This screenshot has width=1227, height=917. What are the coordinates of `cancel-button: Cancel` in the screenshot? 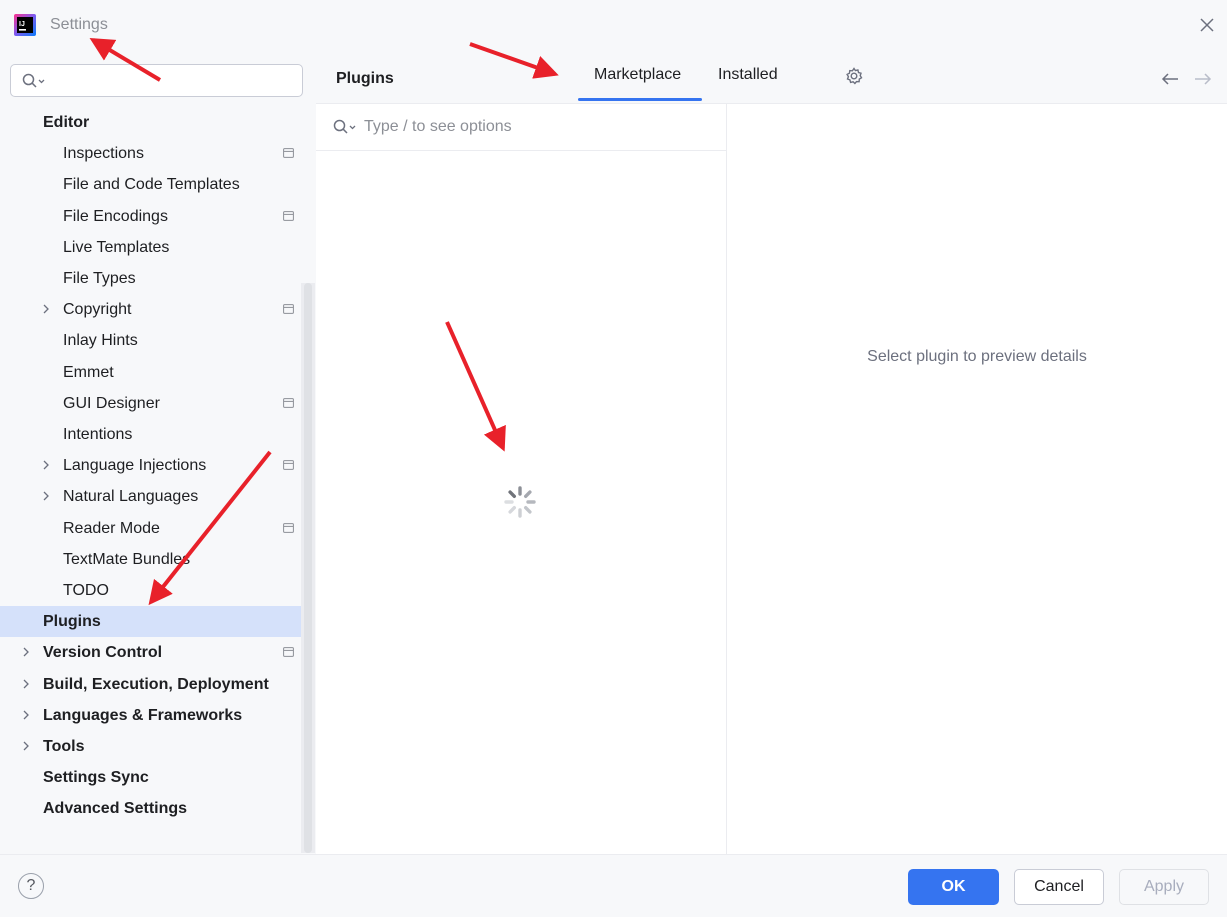 It's located at (1059, 887).